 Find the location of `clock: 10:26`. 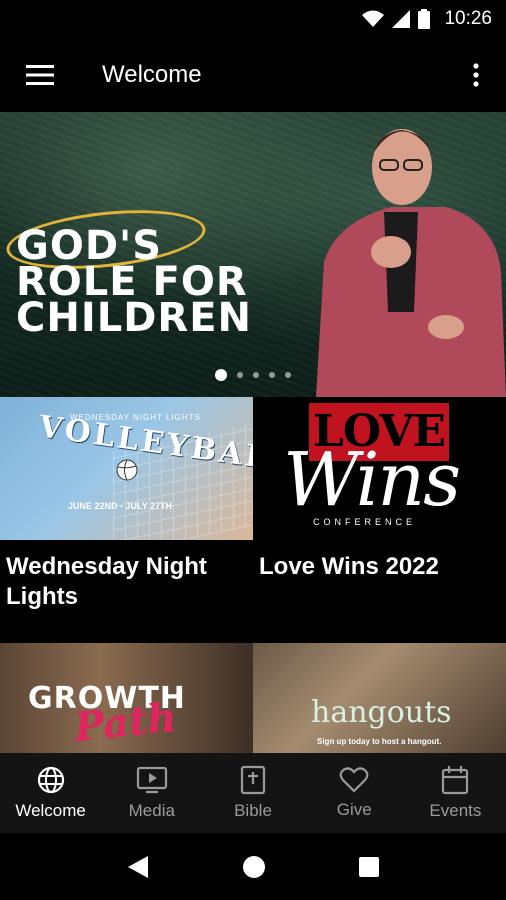

clock: 10:26 is located at coordinates (468, 18).